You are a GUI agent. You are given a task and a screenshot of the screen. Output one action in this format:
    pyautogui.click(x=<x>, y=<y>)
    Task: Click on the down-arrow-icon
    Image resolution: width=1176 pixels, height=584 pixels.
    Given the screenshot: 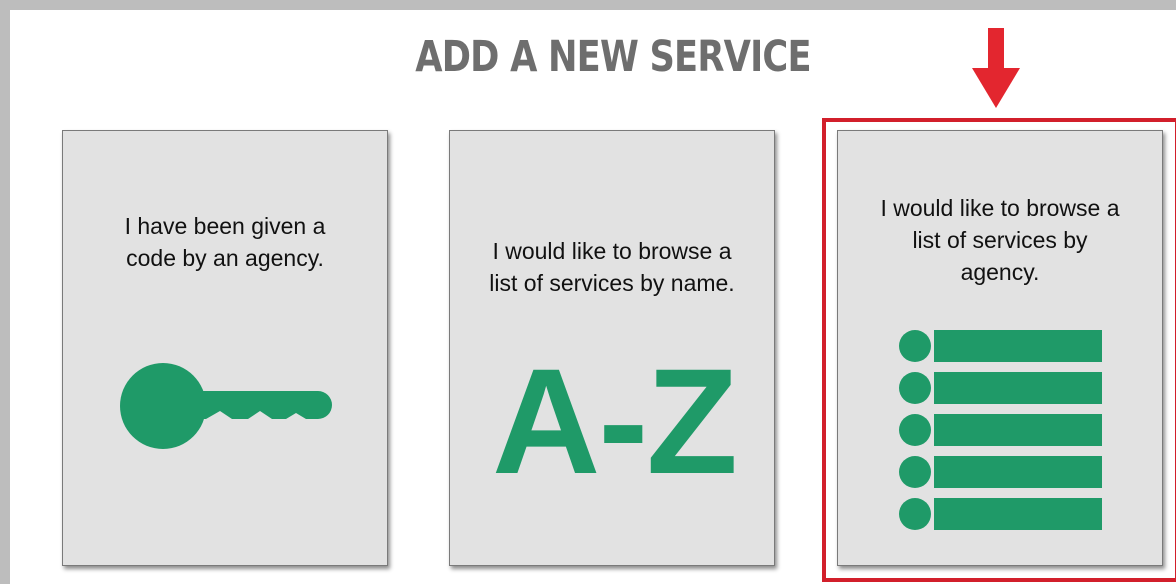 What is the action you would take?
    pyautogui.click(x=996, y=68)
    